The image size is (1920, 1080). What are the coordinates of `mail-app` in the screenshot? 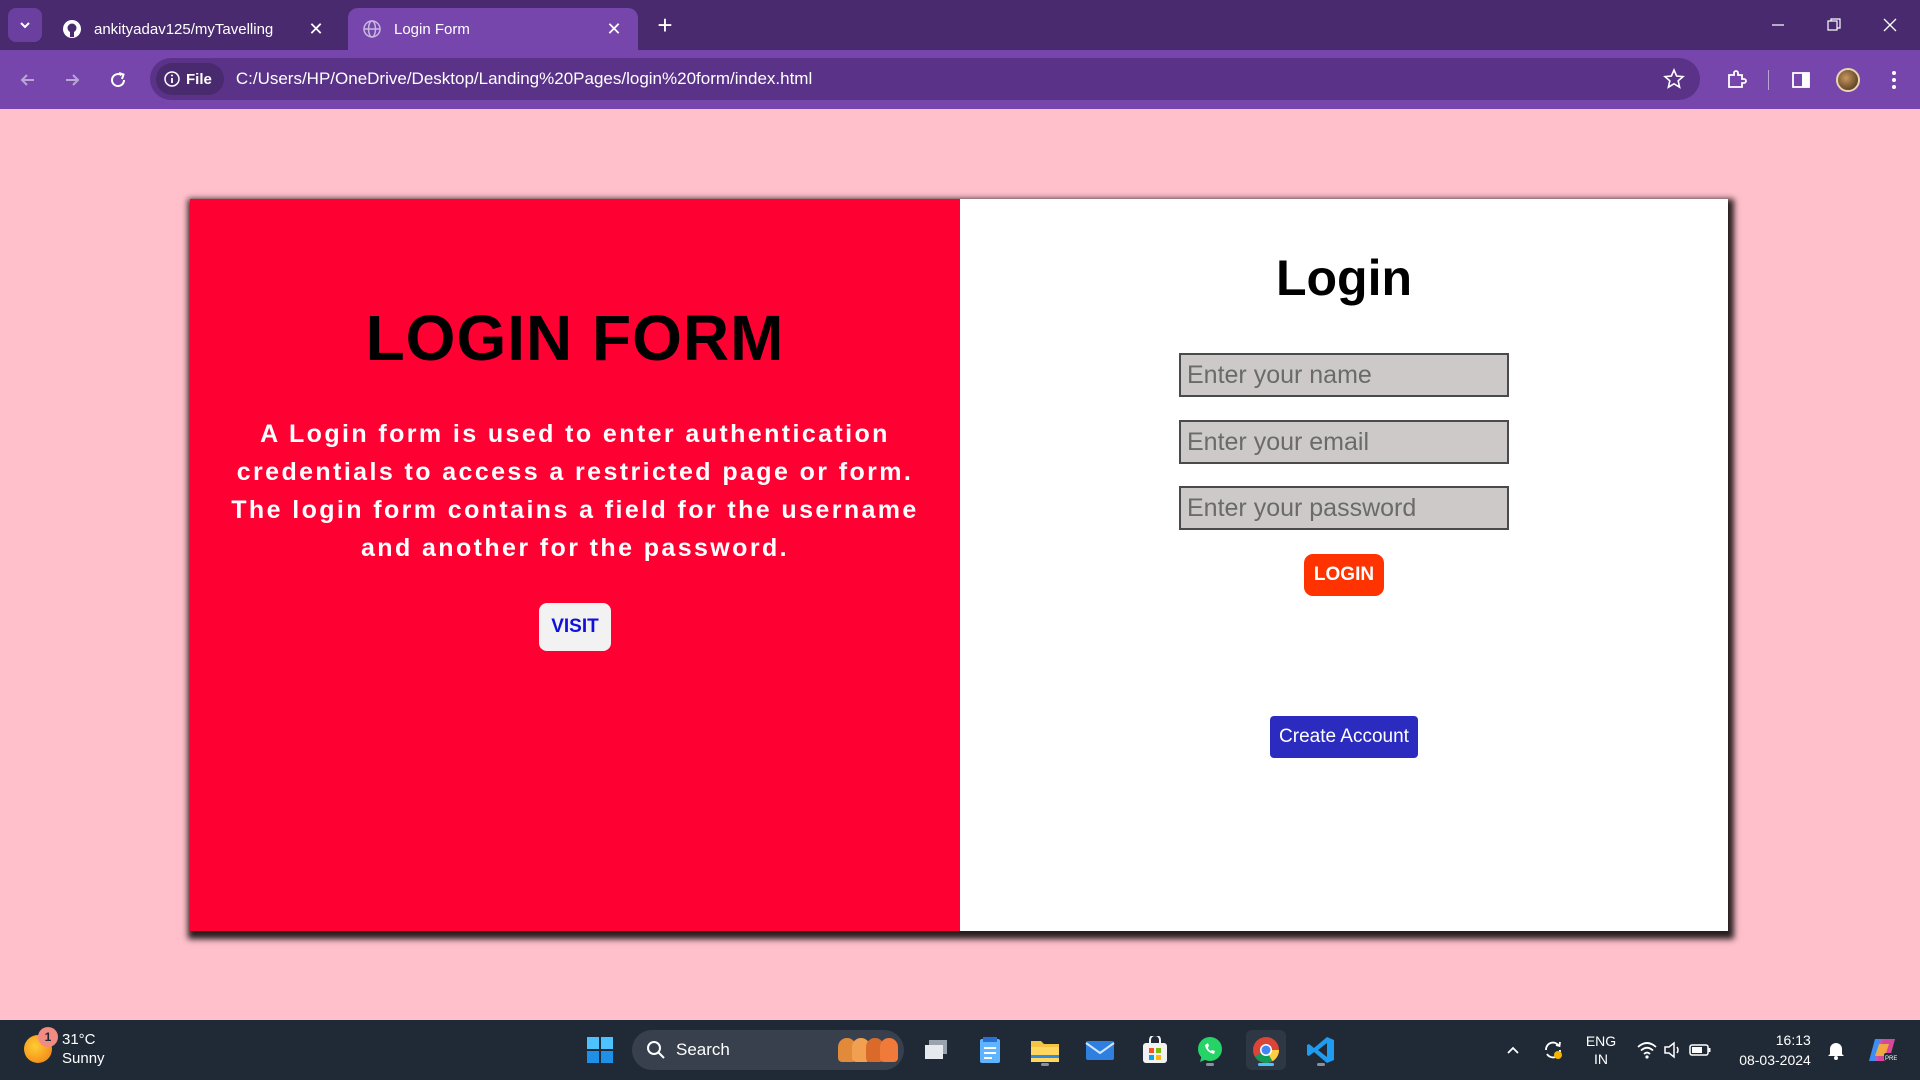 It's located at (1100, 1050).